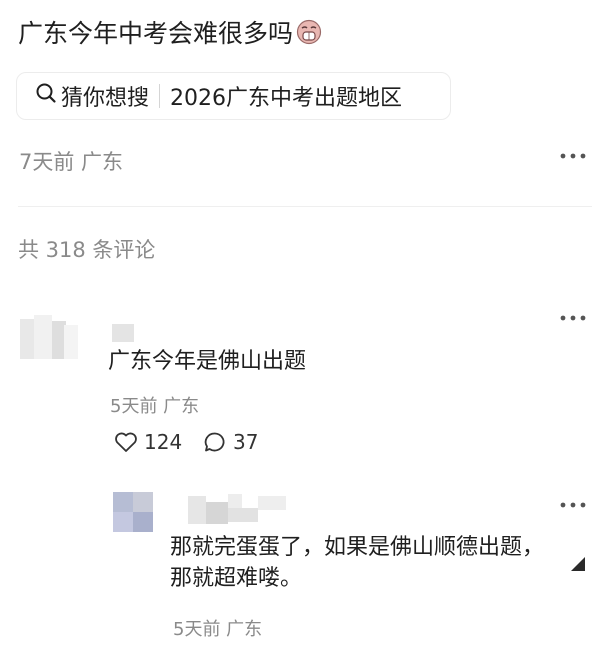  I want to click on search-icon, so click(46, 96).